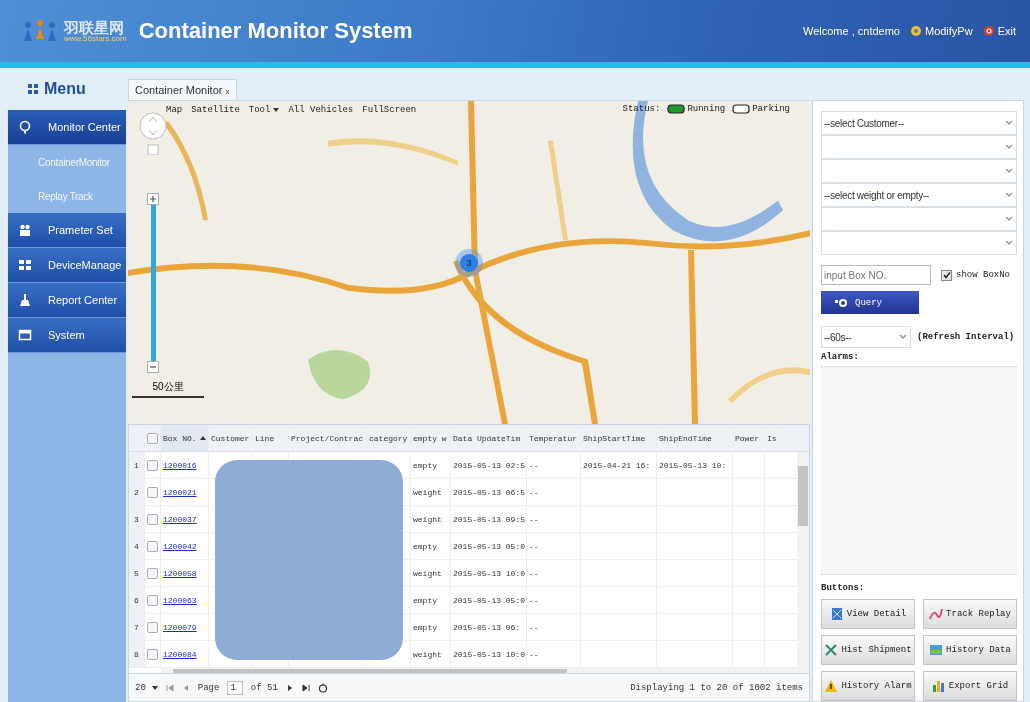 The image size is (1030, 702). What do you see at coordinates (305, 687) in the screenshot?
I see `last-page-icon` at bounding box center [305, 687].